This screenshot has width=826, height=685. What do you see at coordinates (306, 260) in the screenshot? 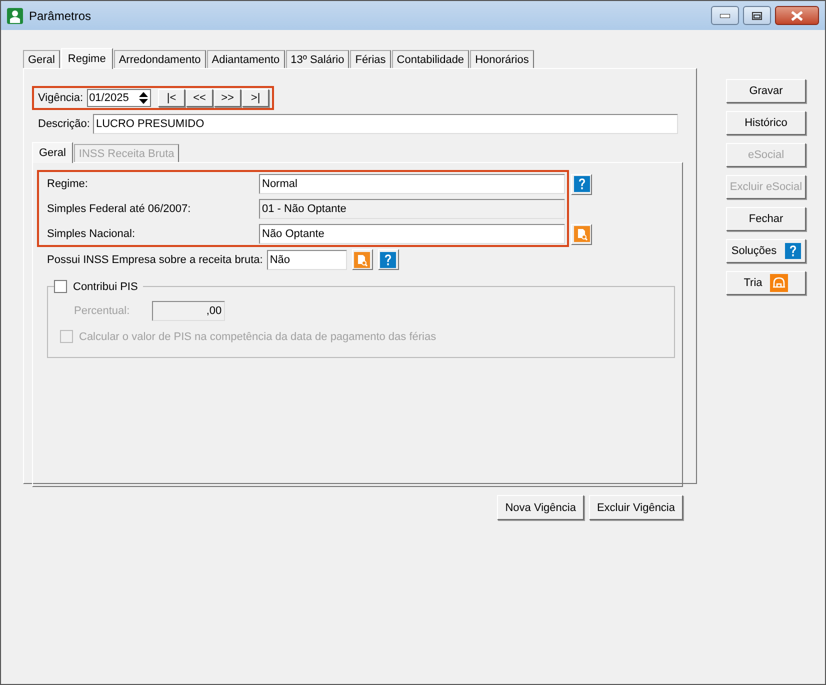
I see `select-field: Não` at bounding box center [306, 260].